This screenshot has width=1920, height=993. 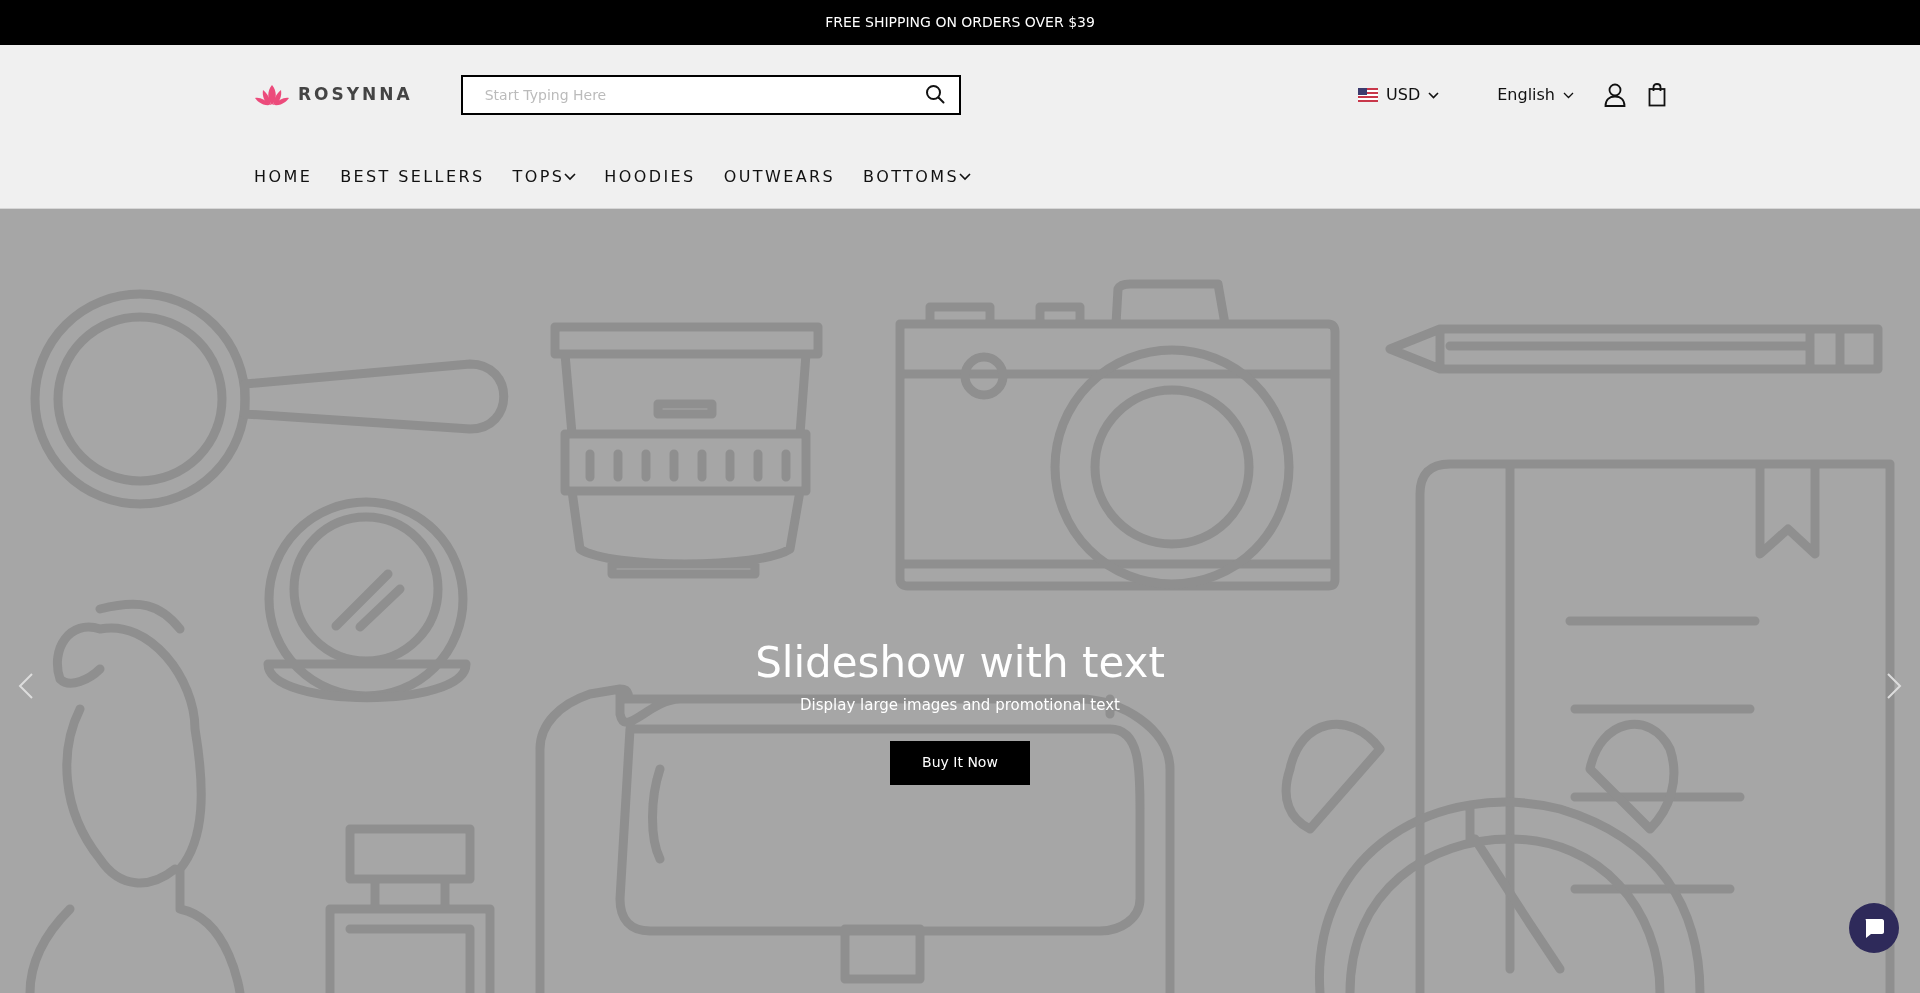 What do you see at coordinates (960, 22) in the screenshot?
I see `announcement-text: FREE SHIPPING ON ORDERS OVER $39` at bounding box center [960, 22].